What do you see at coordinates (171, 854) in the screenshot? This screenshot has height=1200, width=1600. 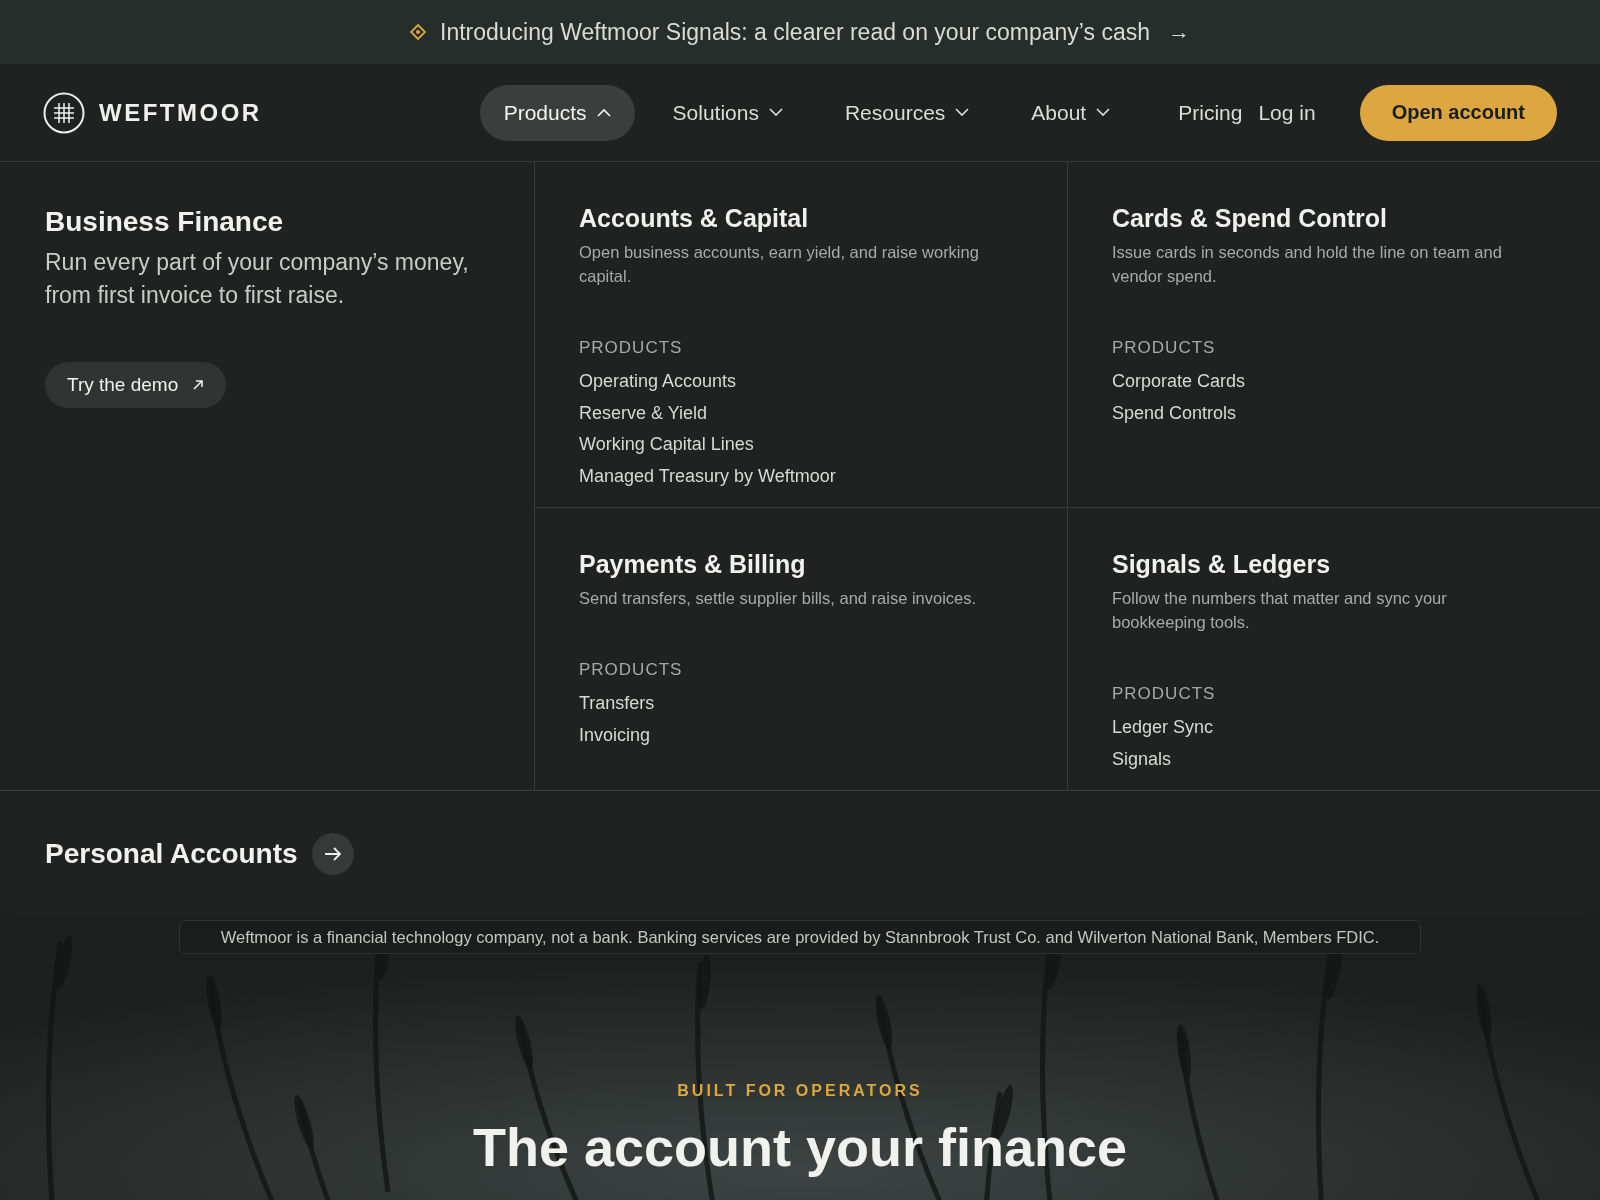 I see `personal-accounts-link: Personal Accounts` at bounding box center [171, 854].